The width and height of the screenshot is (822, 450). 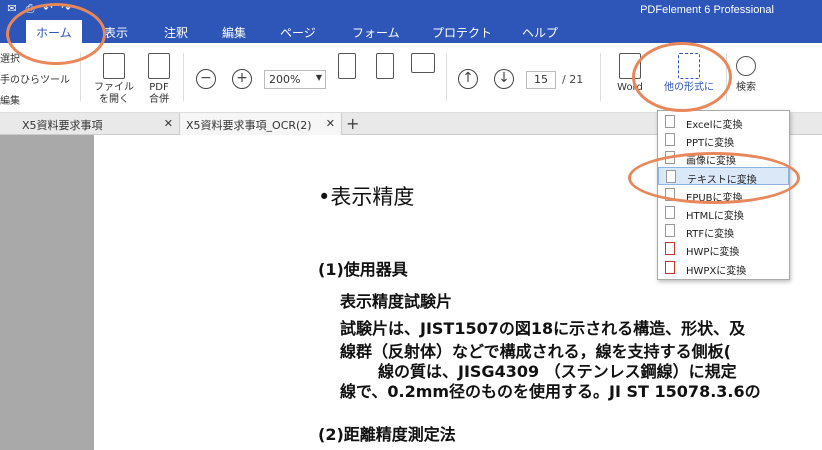 I want to click on tab-help: ヘルプ, so click(x=540, y=32).